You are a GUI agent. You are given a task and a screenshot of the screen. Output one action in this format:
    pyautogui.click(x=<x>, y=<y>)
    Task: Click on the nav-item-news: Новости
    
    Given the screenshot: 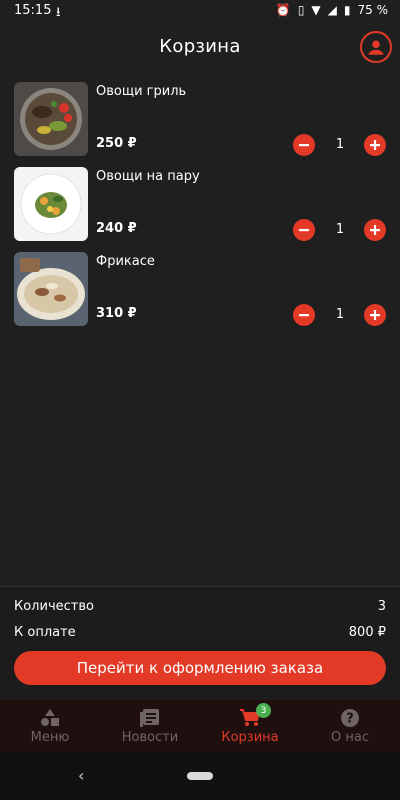 What is the action you would take?
    pyautogui.click(x=150, y=726)
    